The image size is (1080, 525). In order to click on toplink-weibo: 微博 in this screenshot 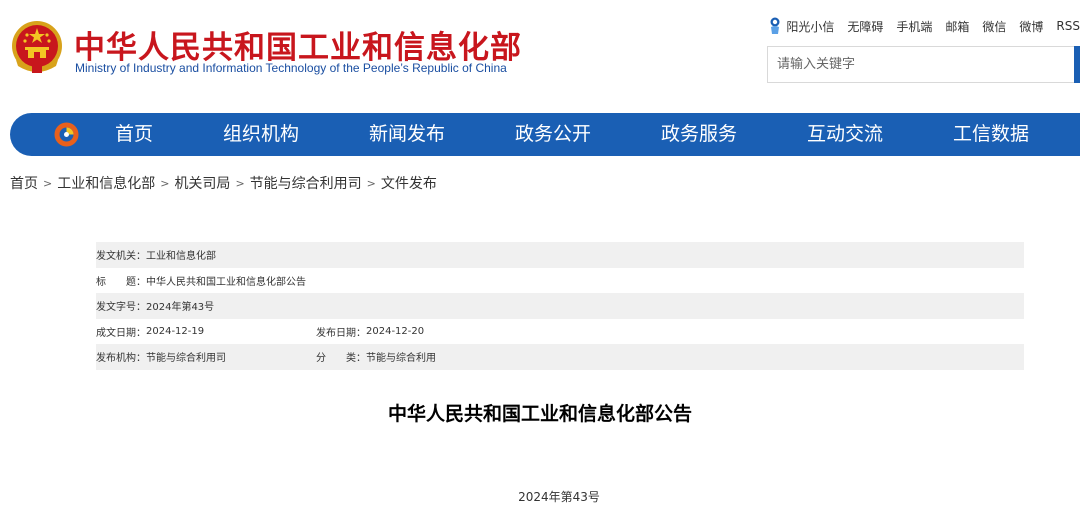, I will do `click(1031, 26)`.